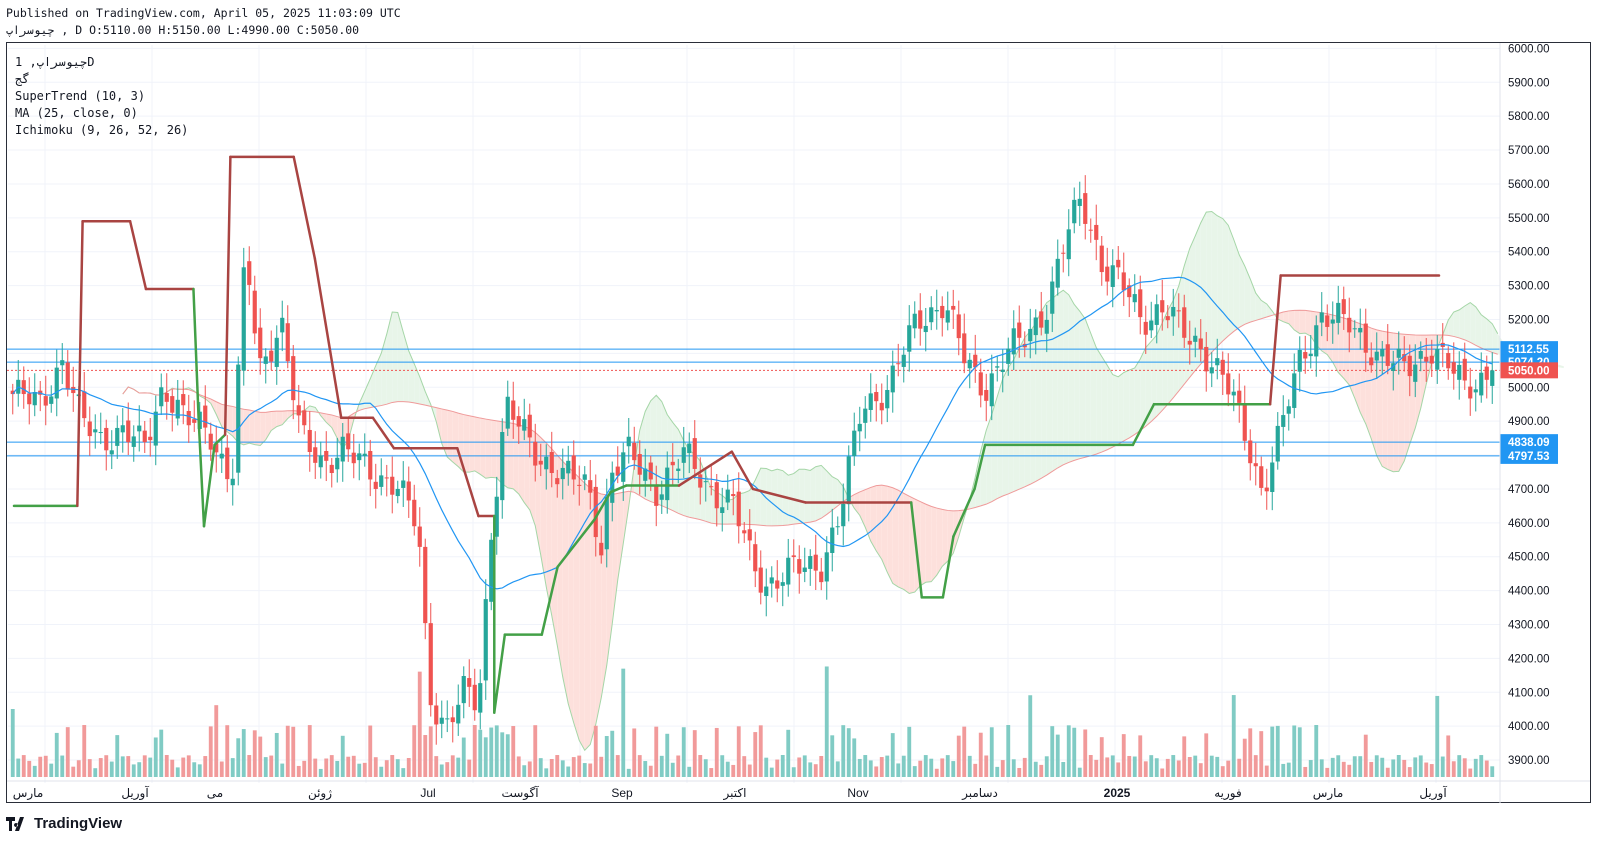  What do you see at coordinates (80, 96) in the screenshot?
I see `legend-supertrend: SuperTrend (10, 3)` at bounding box center [80, 96].